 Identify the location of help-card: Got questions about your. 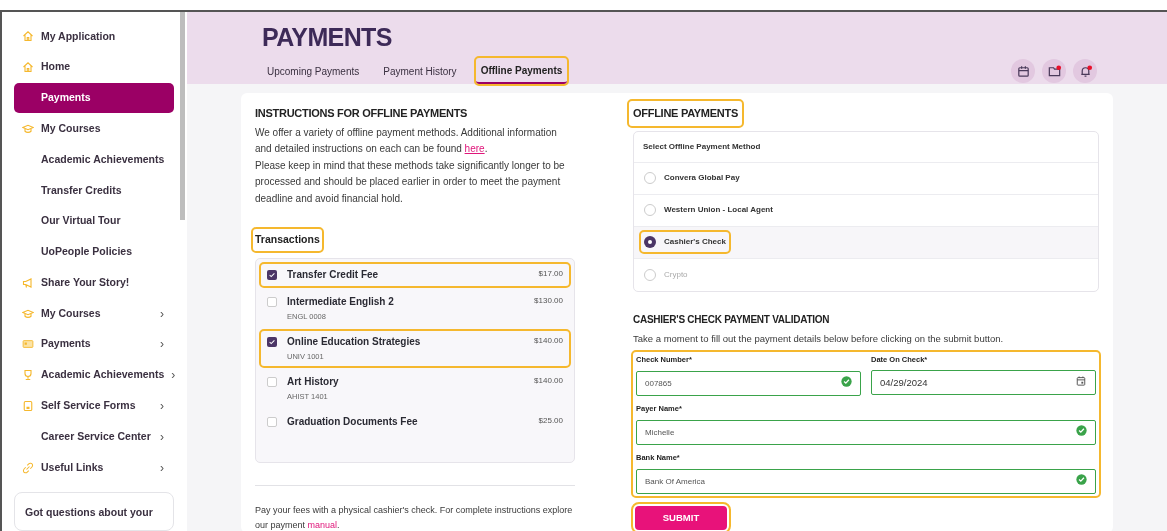
(94, 511).